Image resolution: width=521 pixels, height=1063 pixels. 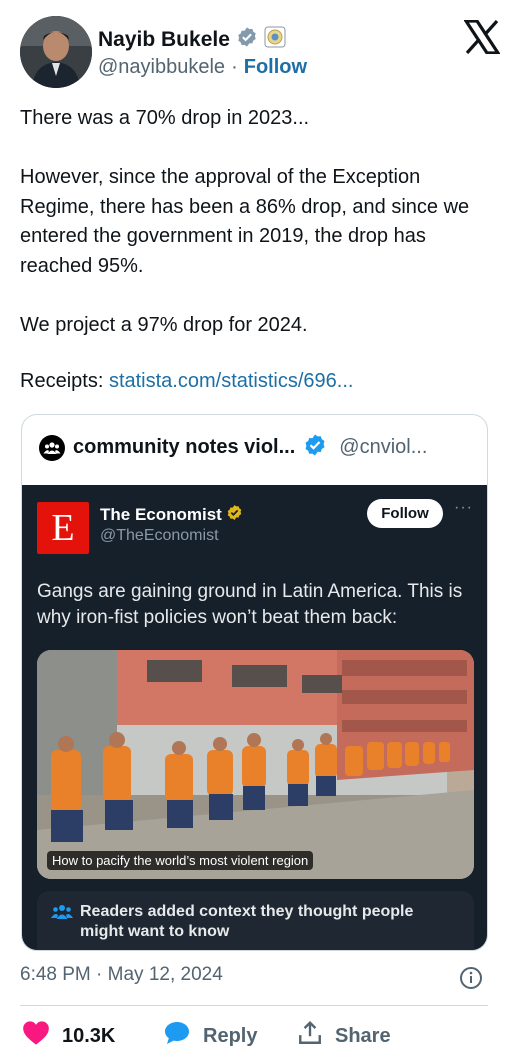 What do you see at coordinates (89, 1035) in the screenshot?
I see `like-count: 10.3K` at bounding box center [89, 1035].